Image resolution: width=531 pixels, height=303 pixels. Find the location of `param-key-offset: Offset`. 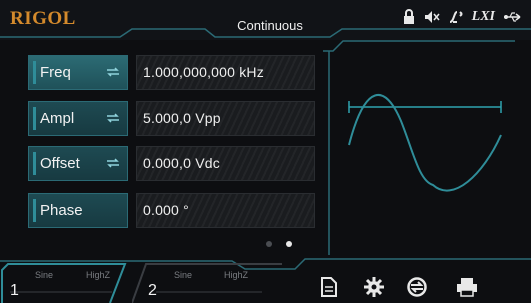

param-key-offset: Offset is located at coordinates (78, 163).